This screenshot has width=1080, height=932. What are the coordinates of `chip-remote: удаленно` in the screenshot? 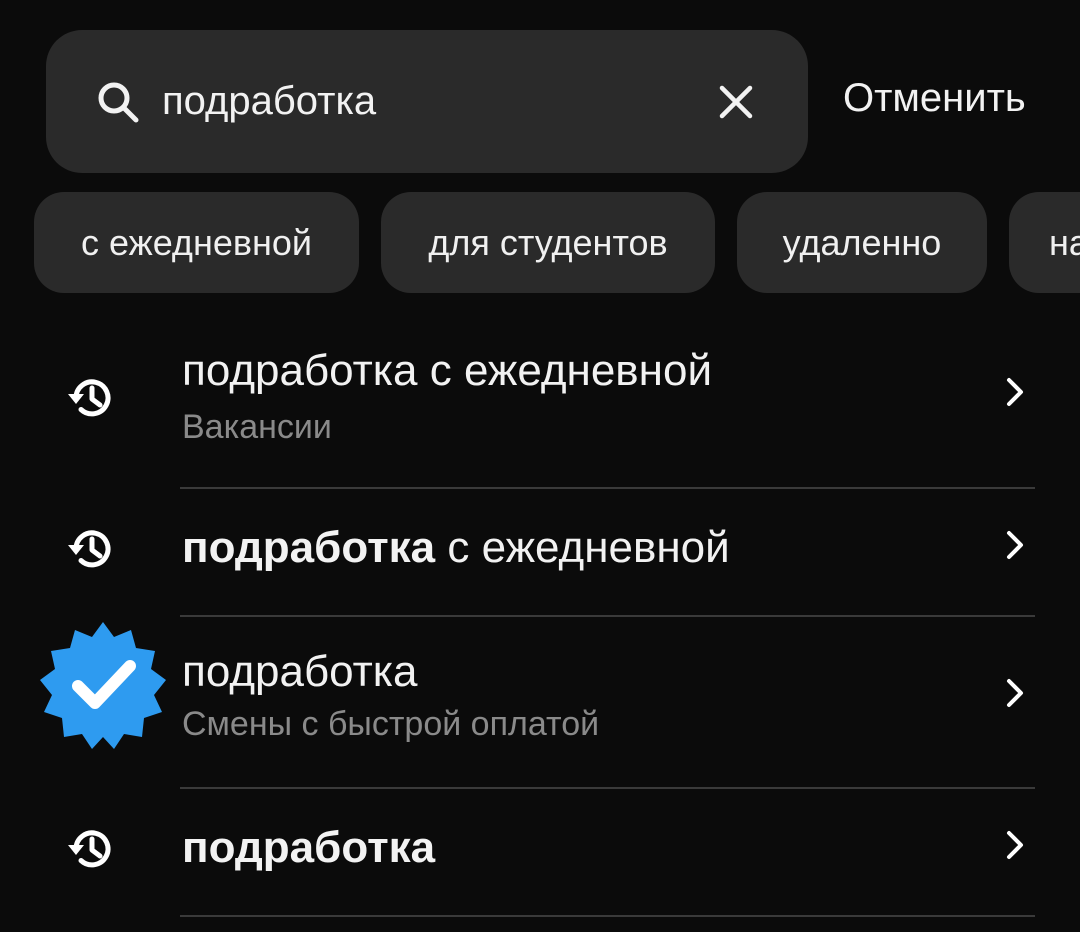 It's located at (862, 242).